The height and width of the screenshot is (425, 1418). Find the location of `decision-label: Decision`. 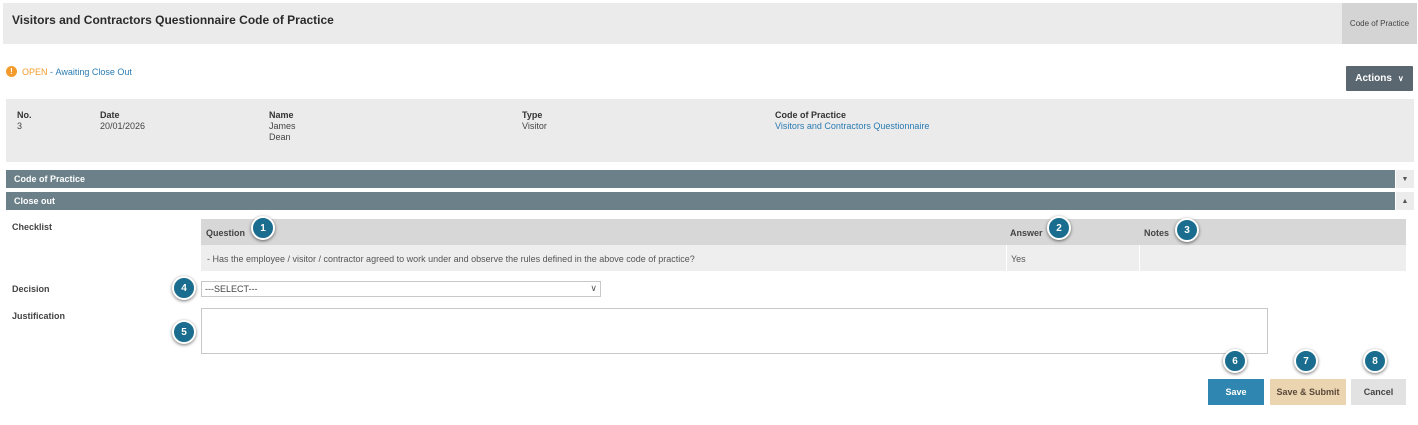

decision-label: Decision is located at coordinates (31, 289).